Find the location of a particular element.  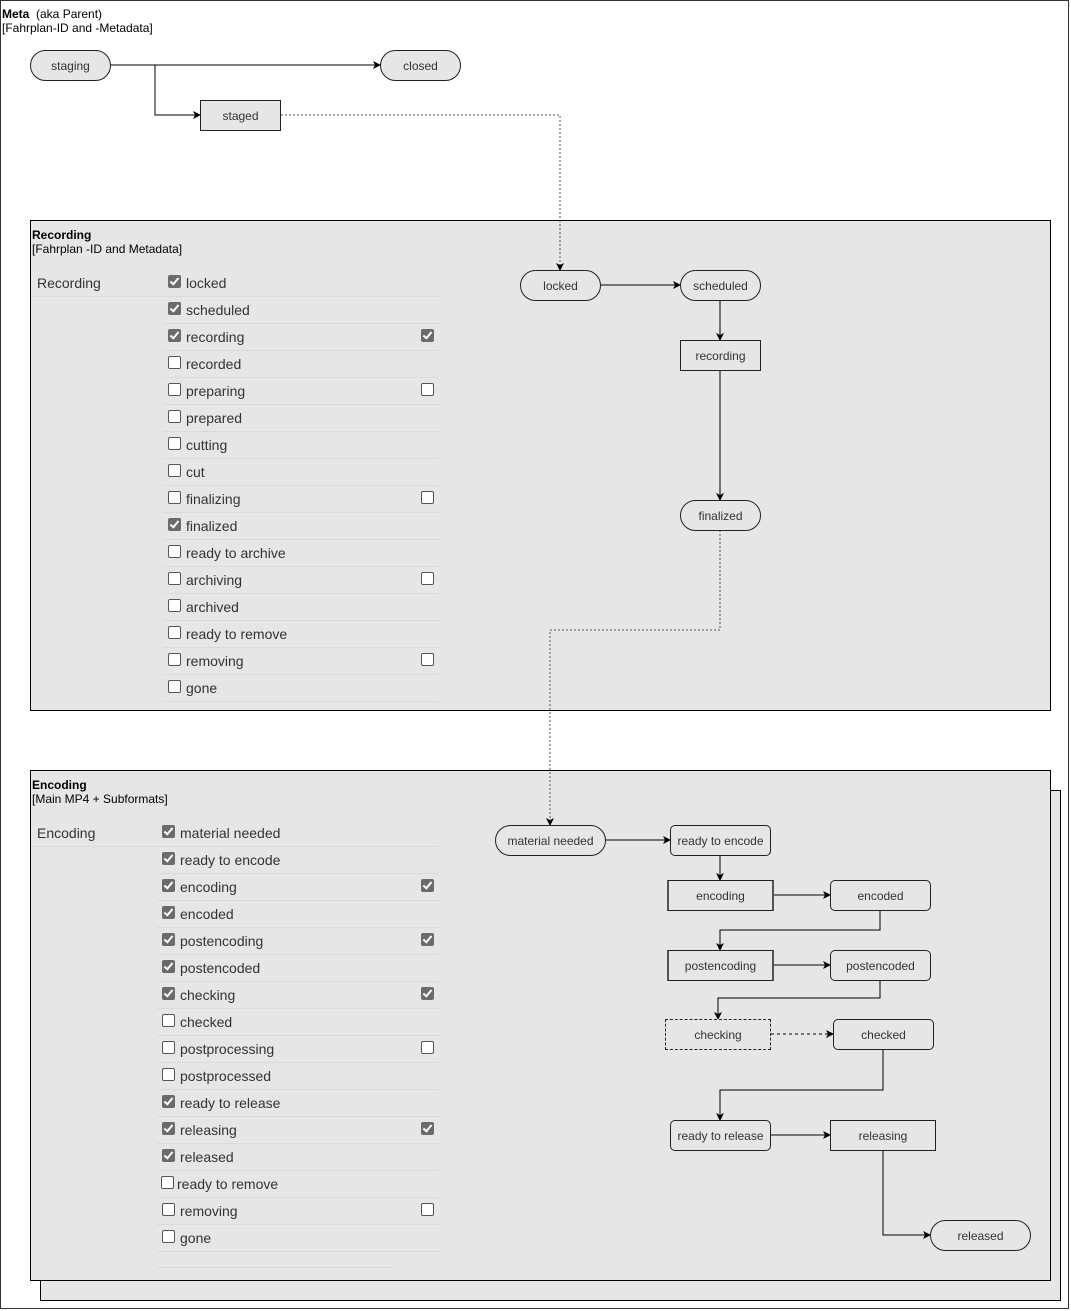

state-row: checked is located at coordinates (298, 1022).